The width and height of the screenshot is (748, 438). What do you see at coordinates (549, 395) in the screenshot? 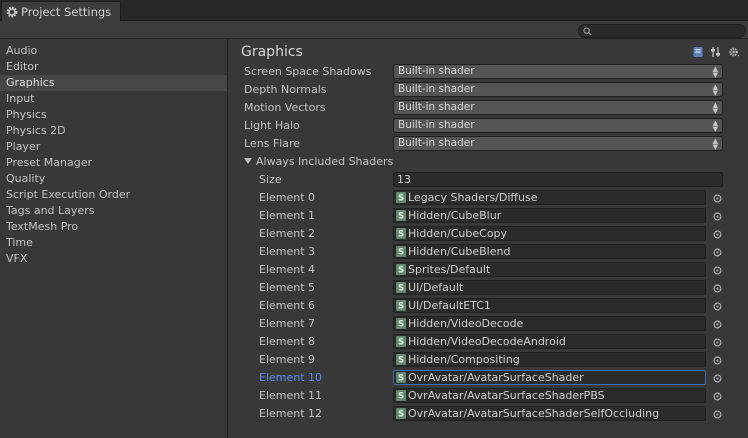
I see `shader-object-field: S OvrAvatar/AvatarSurfaceShaderPBS` at bounding box center [549, 395].